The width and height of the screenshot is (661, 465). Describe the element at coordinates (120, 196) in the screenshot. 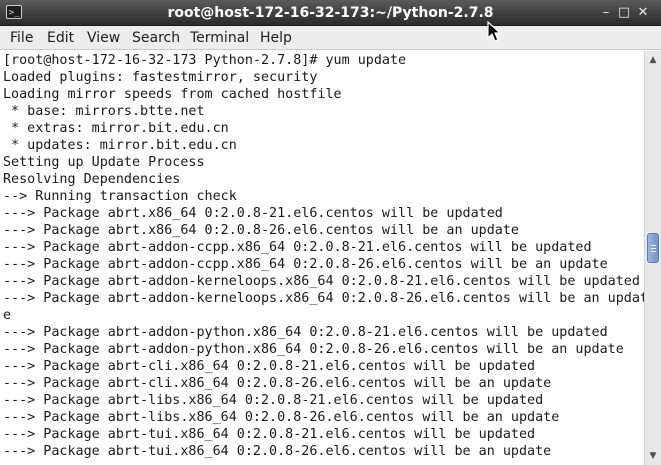

I see `terminal-line: --> Running transaction check` at that location.